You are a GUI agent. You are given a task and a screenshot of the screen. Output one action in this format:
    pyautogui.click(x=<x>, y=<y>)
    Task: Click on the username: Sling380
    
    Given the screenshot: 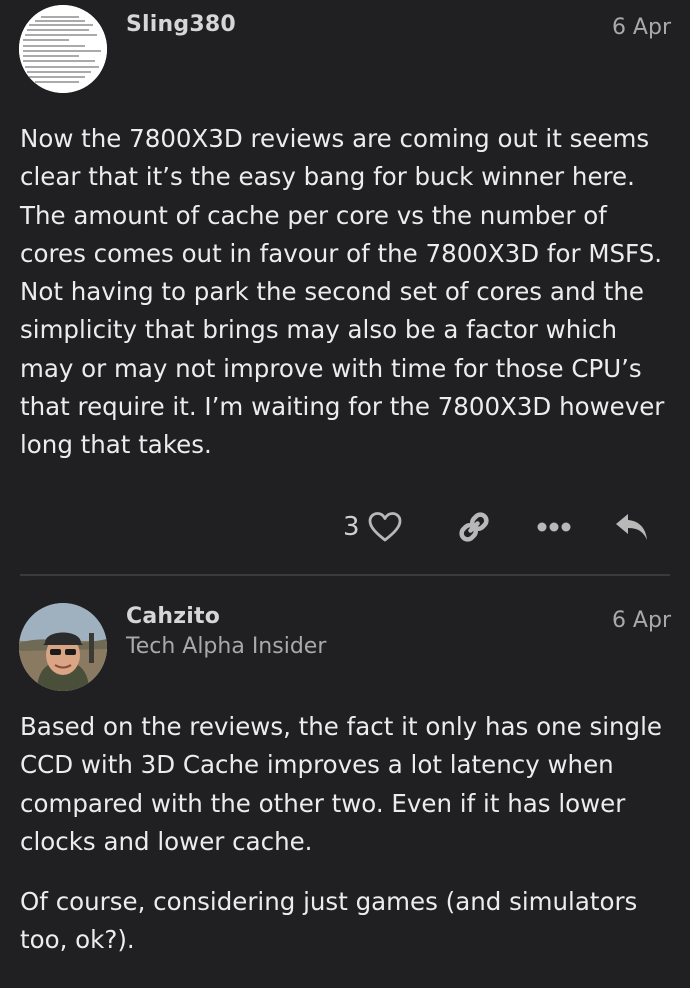 What is the action you would take?
    pyautogui.click(x=181, y=24)
    